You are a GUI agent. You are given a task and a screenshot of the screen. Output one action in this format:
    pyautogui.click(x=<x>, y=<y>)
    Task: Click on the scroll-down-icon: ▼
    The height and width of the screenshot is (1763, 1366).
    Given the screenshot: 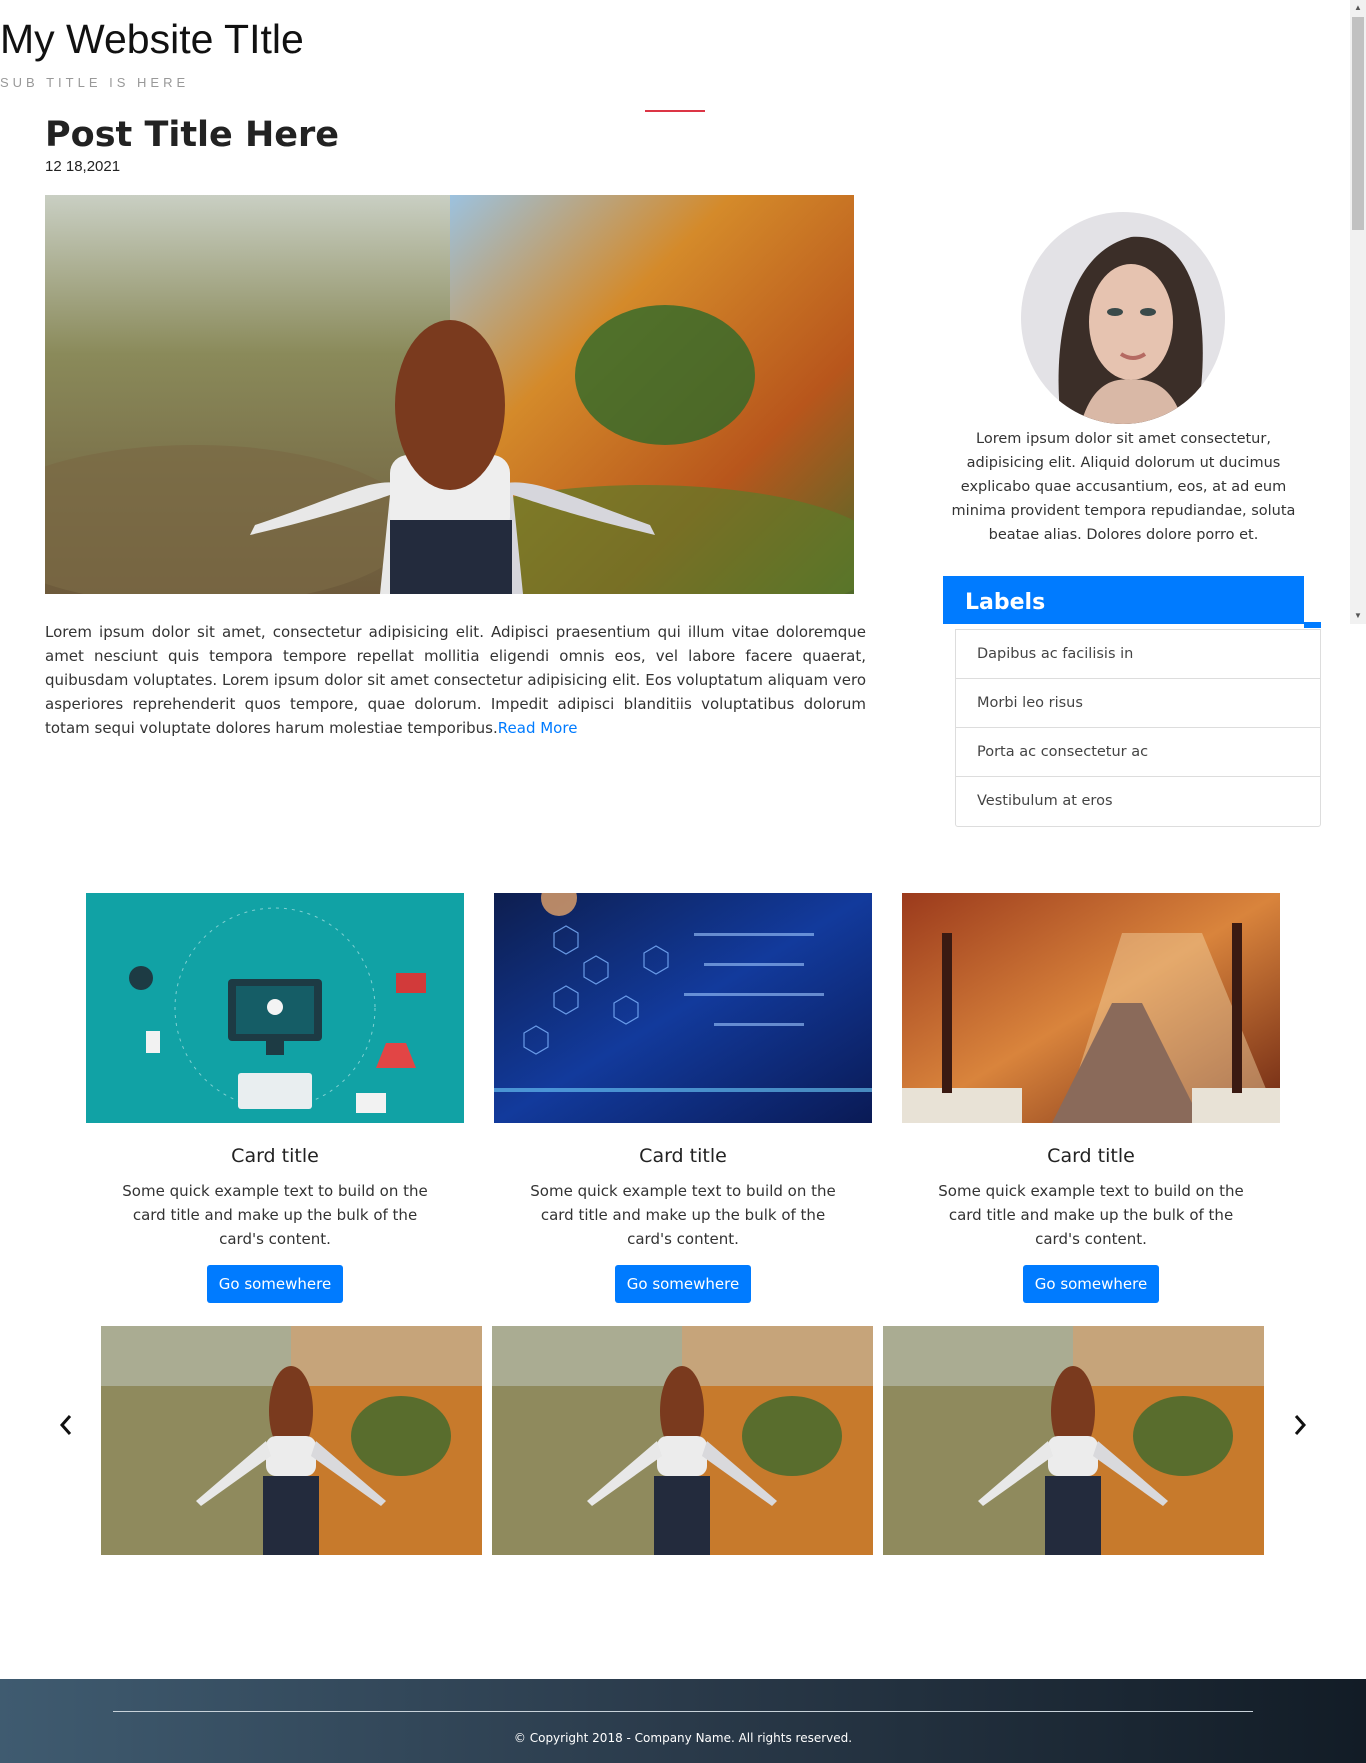 What is the action you would take?
    pyautogui.click(x=1358, y=616)
    